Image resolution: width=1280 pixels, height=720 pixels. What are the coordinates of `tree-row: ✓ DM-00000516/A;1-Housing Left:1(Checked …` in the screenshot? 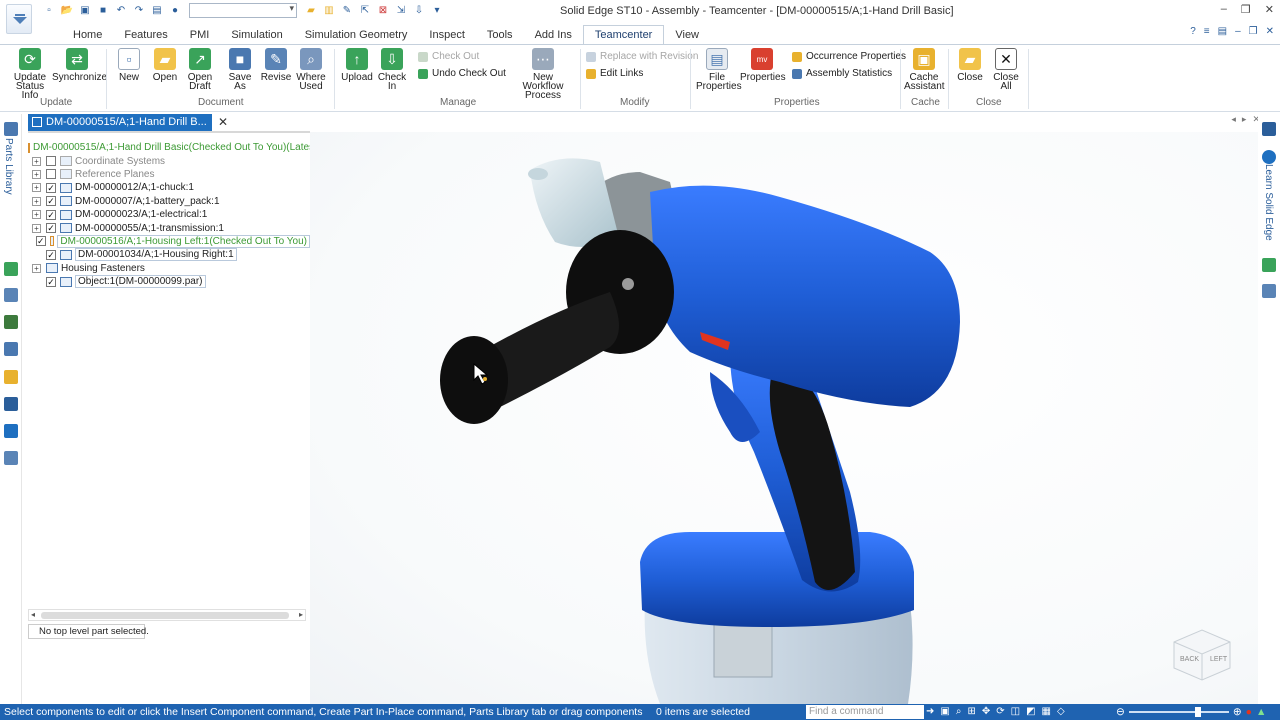 It's located at (169, 241).